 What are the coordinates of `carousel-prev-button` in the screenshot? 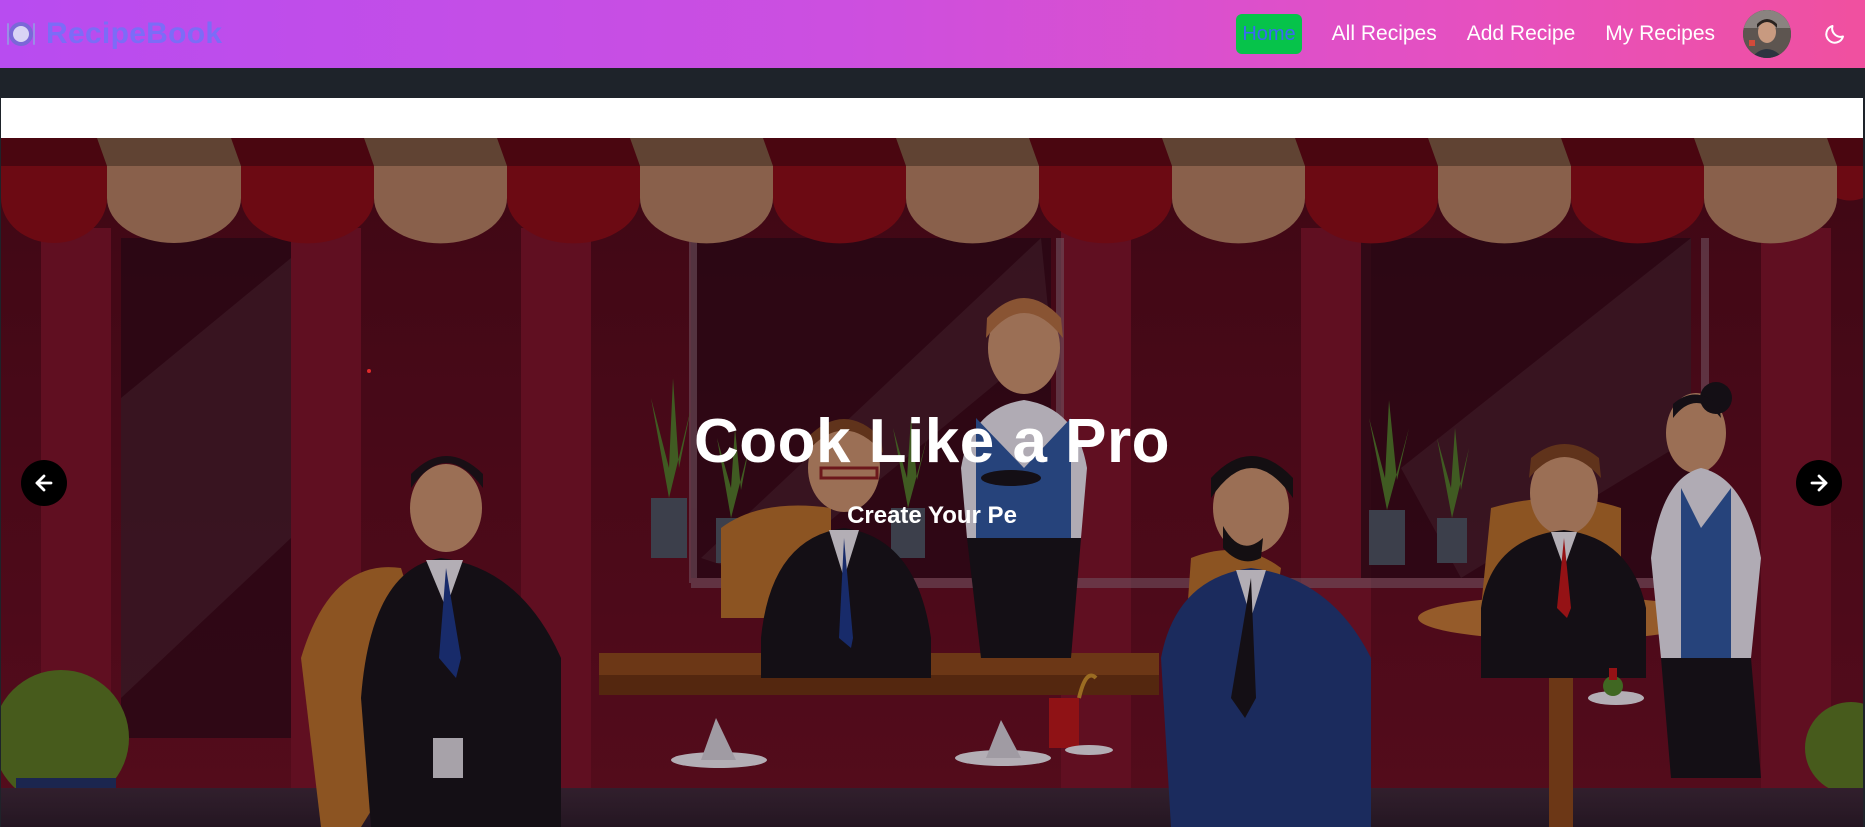 It's located at (44, 483).